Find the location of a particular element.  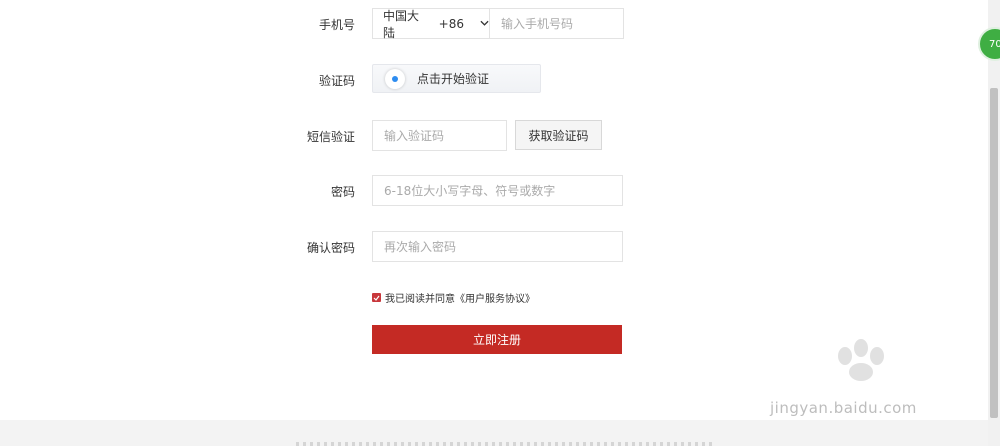

check-icon is located at coordinates (376, 298).